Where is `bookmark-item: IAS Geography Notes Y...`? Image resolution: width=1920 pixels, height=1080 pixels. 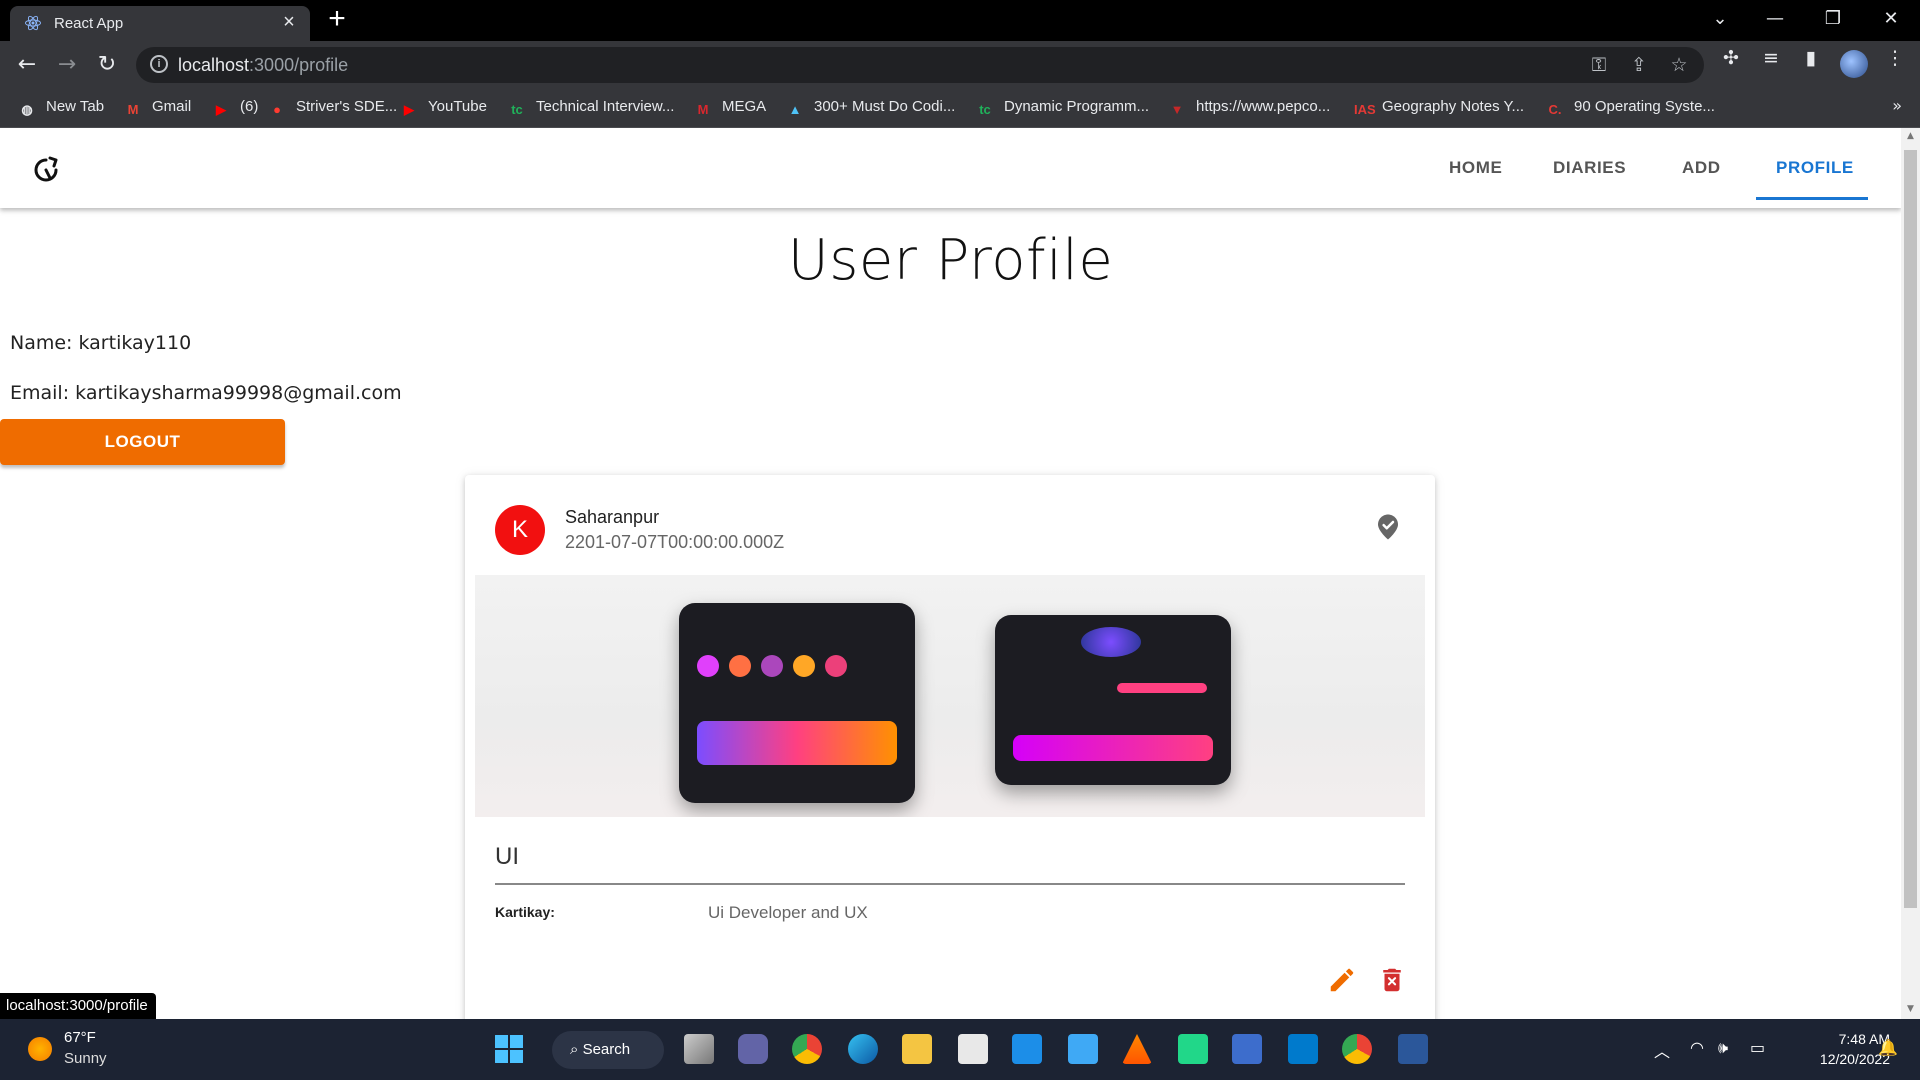
bookmark-item: IAS Geography Notes Y... is located at coordinates (1439, 108).